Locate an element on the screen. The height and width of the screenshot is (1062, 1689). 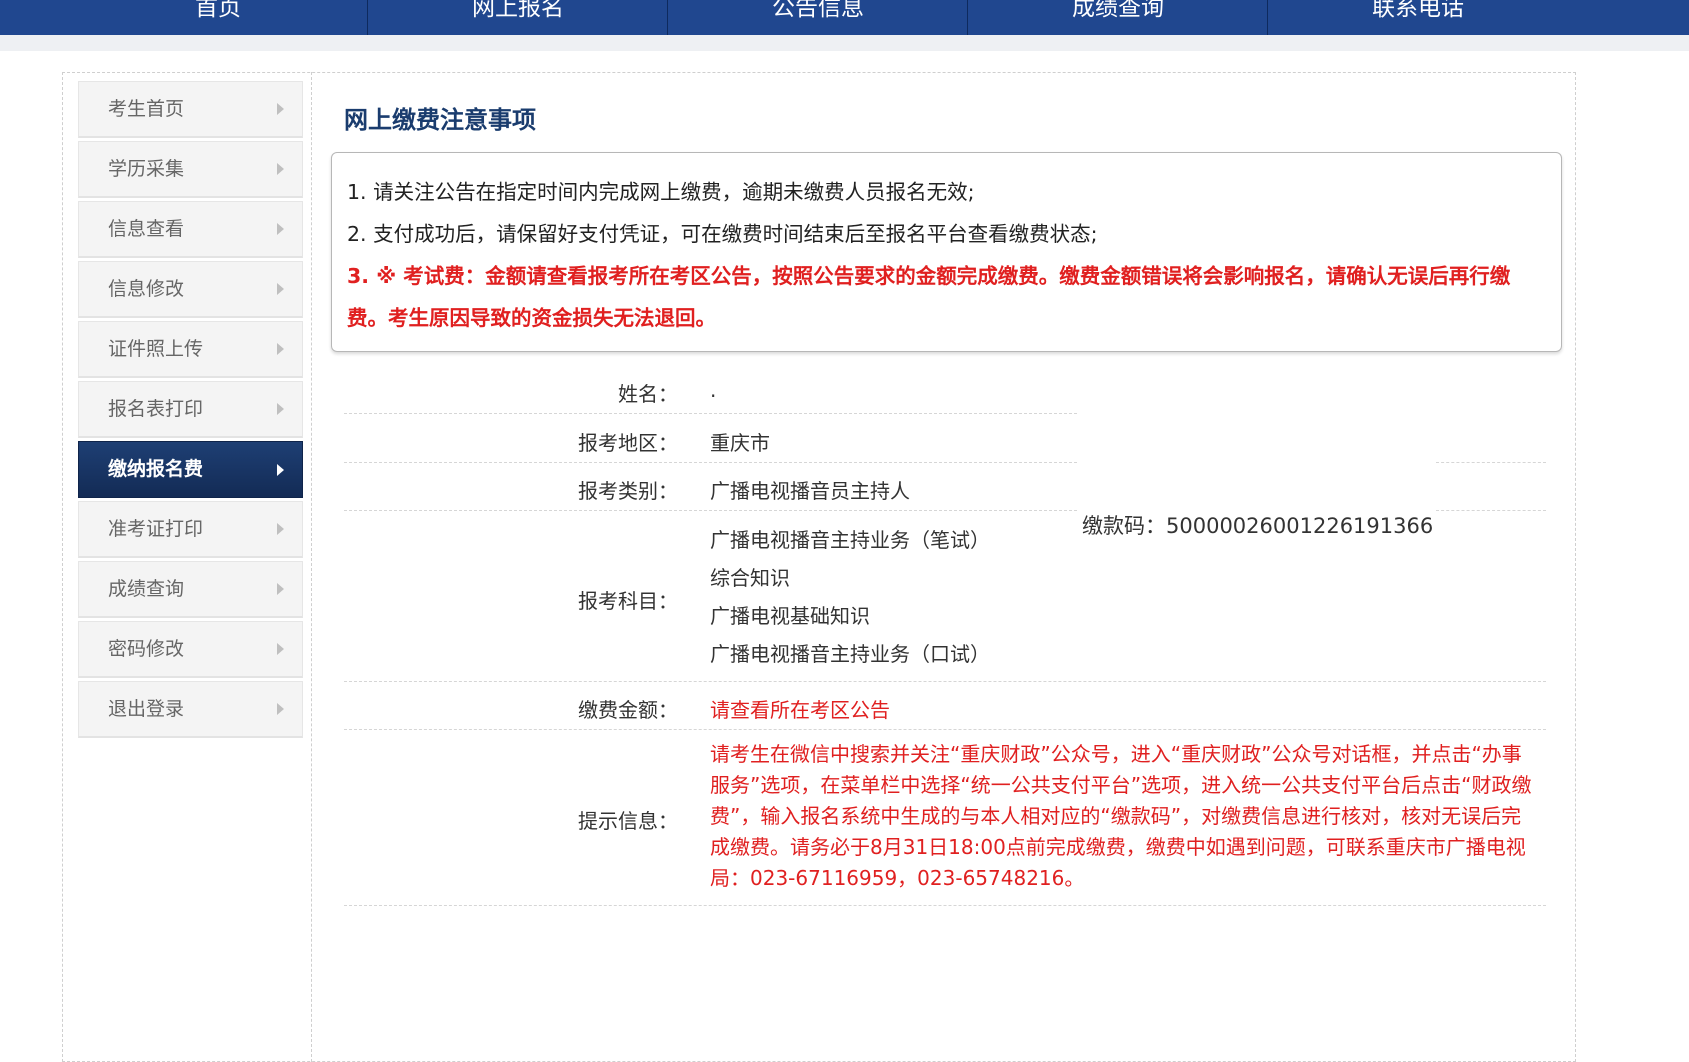
sidebar-item-label: 密码修改 is located at coordinates (146, 649).